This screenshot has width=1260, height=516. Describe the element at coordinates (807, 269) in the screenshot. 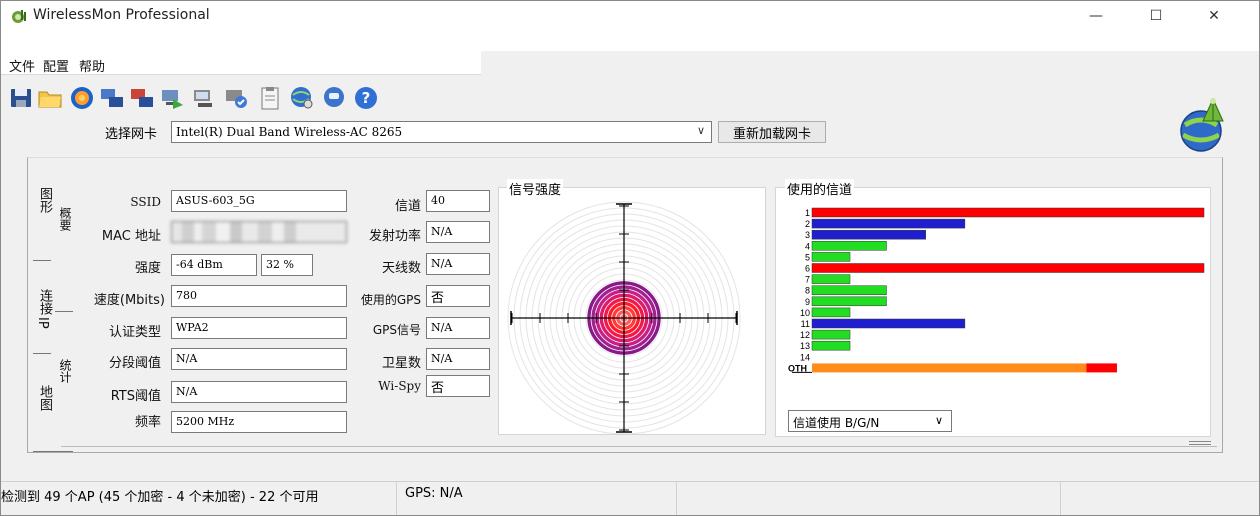

I see `channel-label: 6` at that location.